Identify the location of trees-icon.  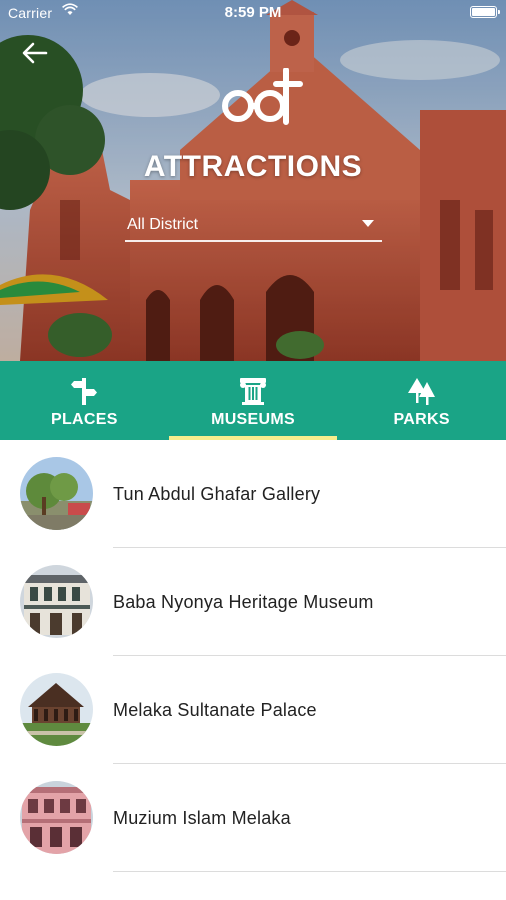
(421, 391).